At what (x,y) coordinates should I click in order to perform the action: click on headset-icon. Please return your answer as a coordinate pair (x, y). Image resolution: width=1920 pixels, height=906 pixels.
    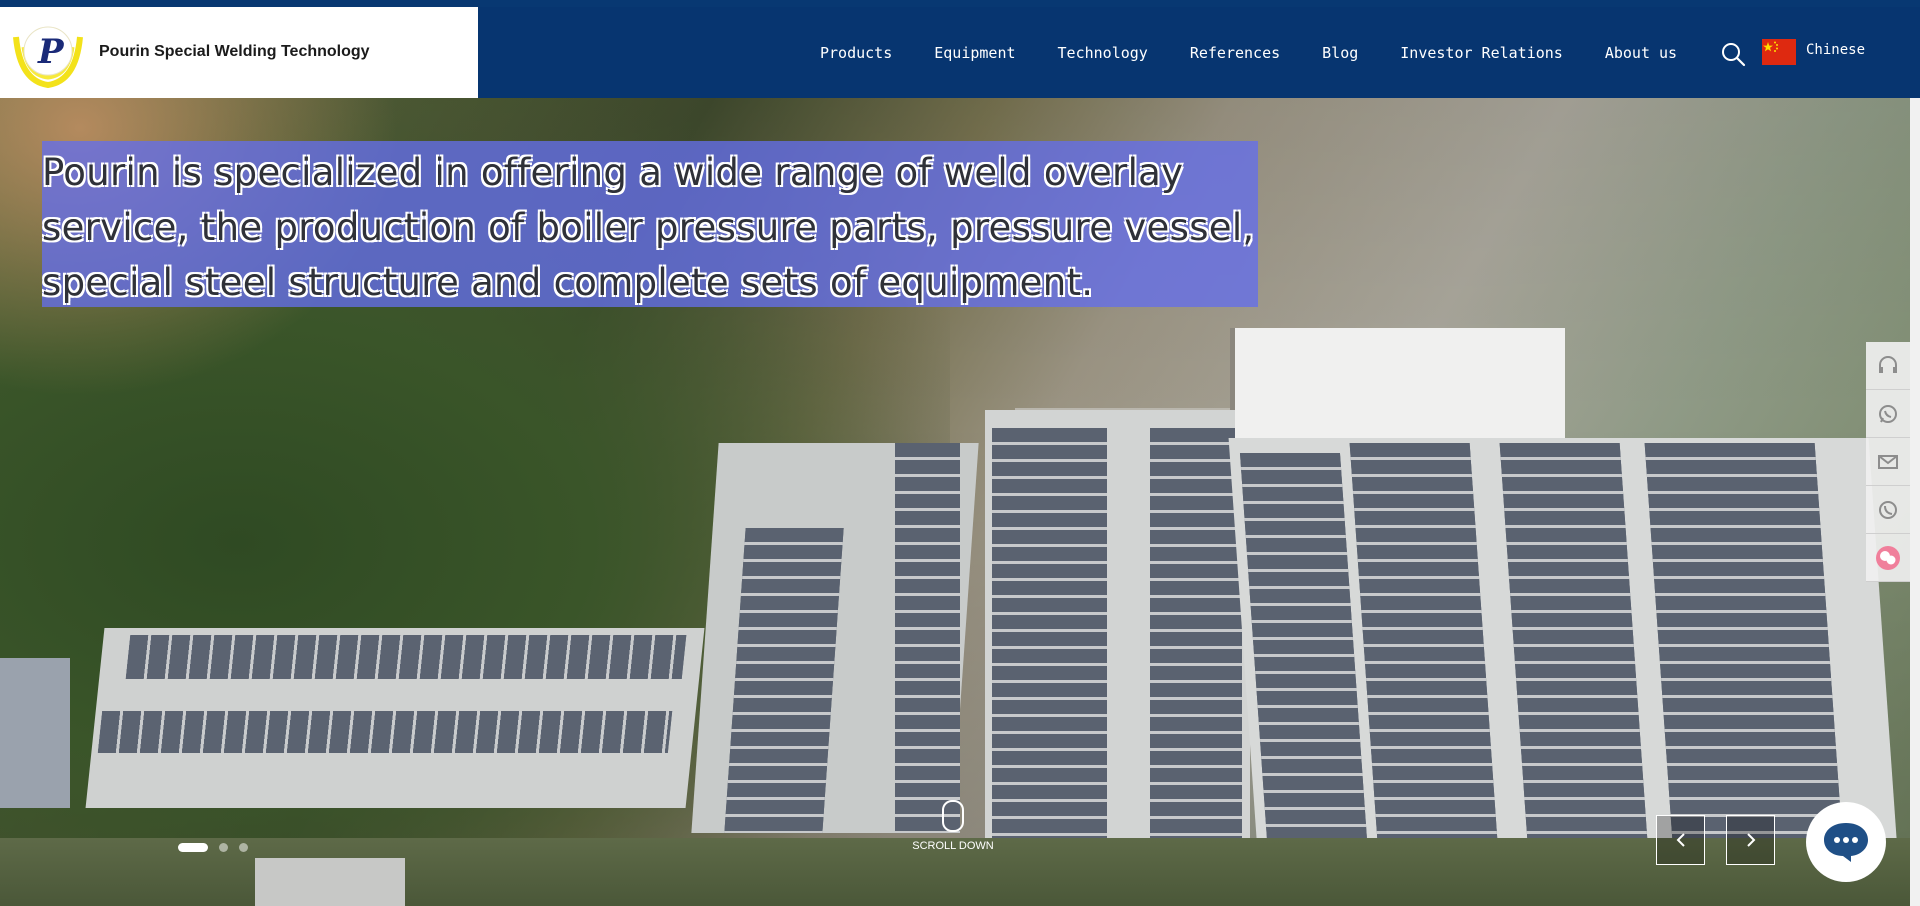
    Looking at the image, I should click on (1888, 364).